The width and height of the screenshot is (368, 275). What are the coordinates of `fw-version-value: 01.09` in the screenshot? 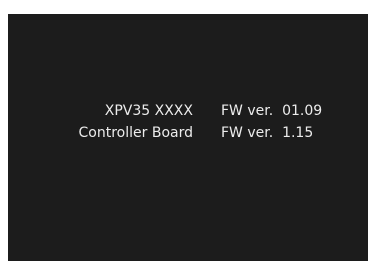 It's located at (302, 111).